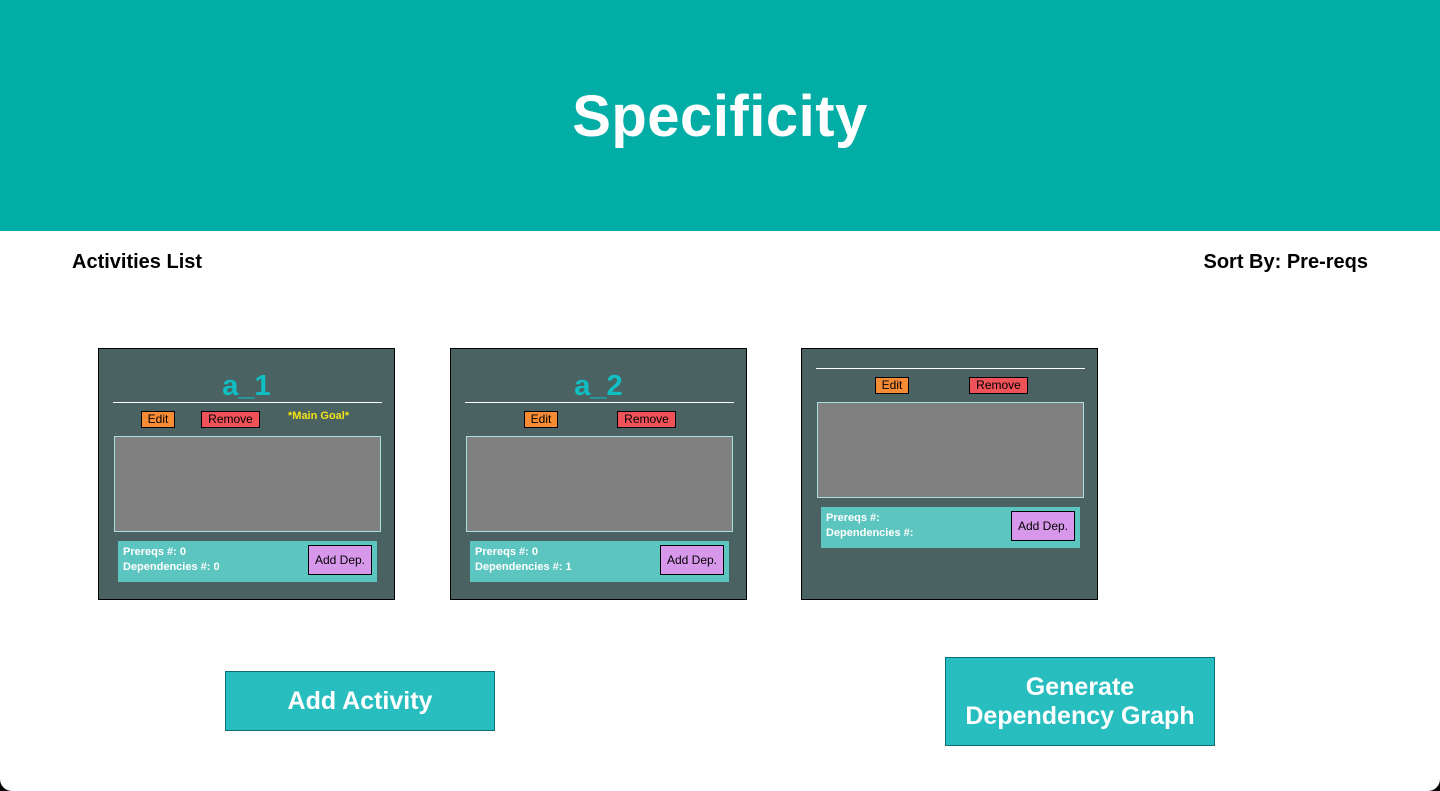  What do you see at coordinates (950, 527) in the screenshot?
I see `card-stats-footer: Prereqs #: Dependencies #: Add Dep.` at bounding box center [950, 527].